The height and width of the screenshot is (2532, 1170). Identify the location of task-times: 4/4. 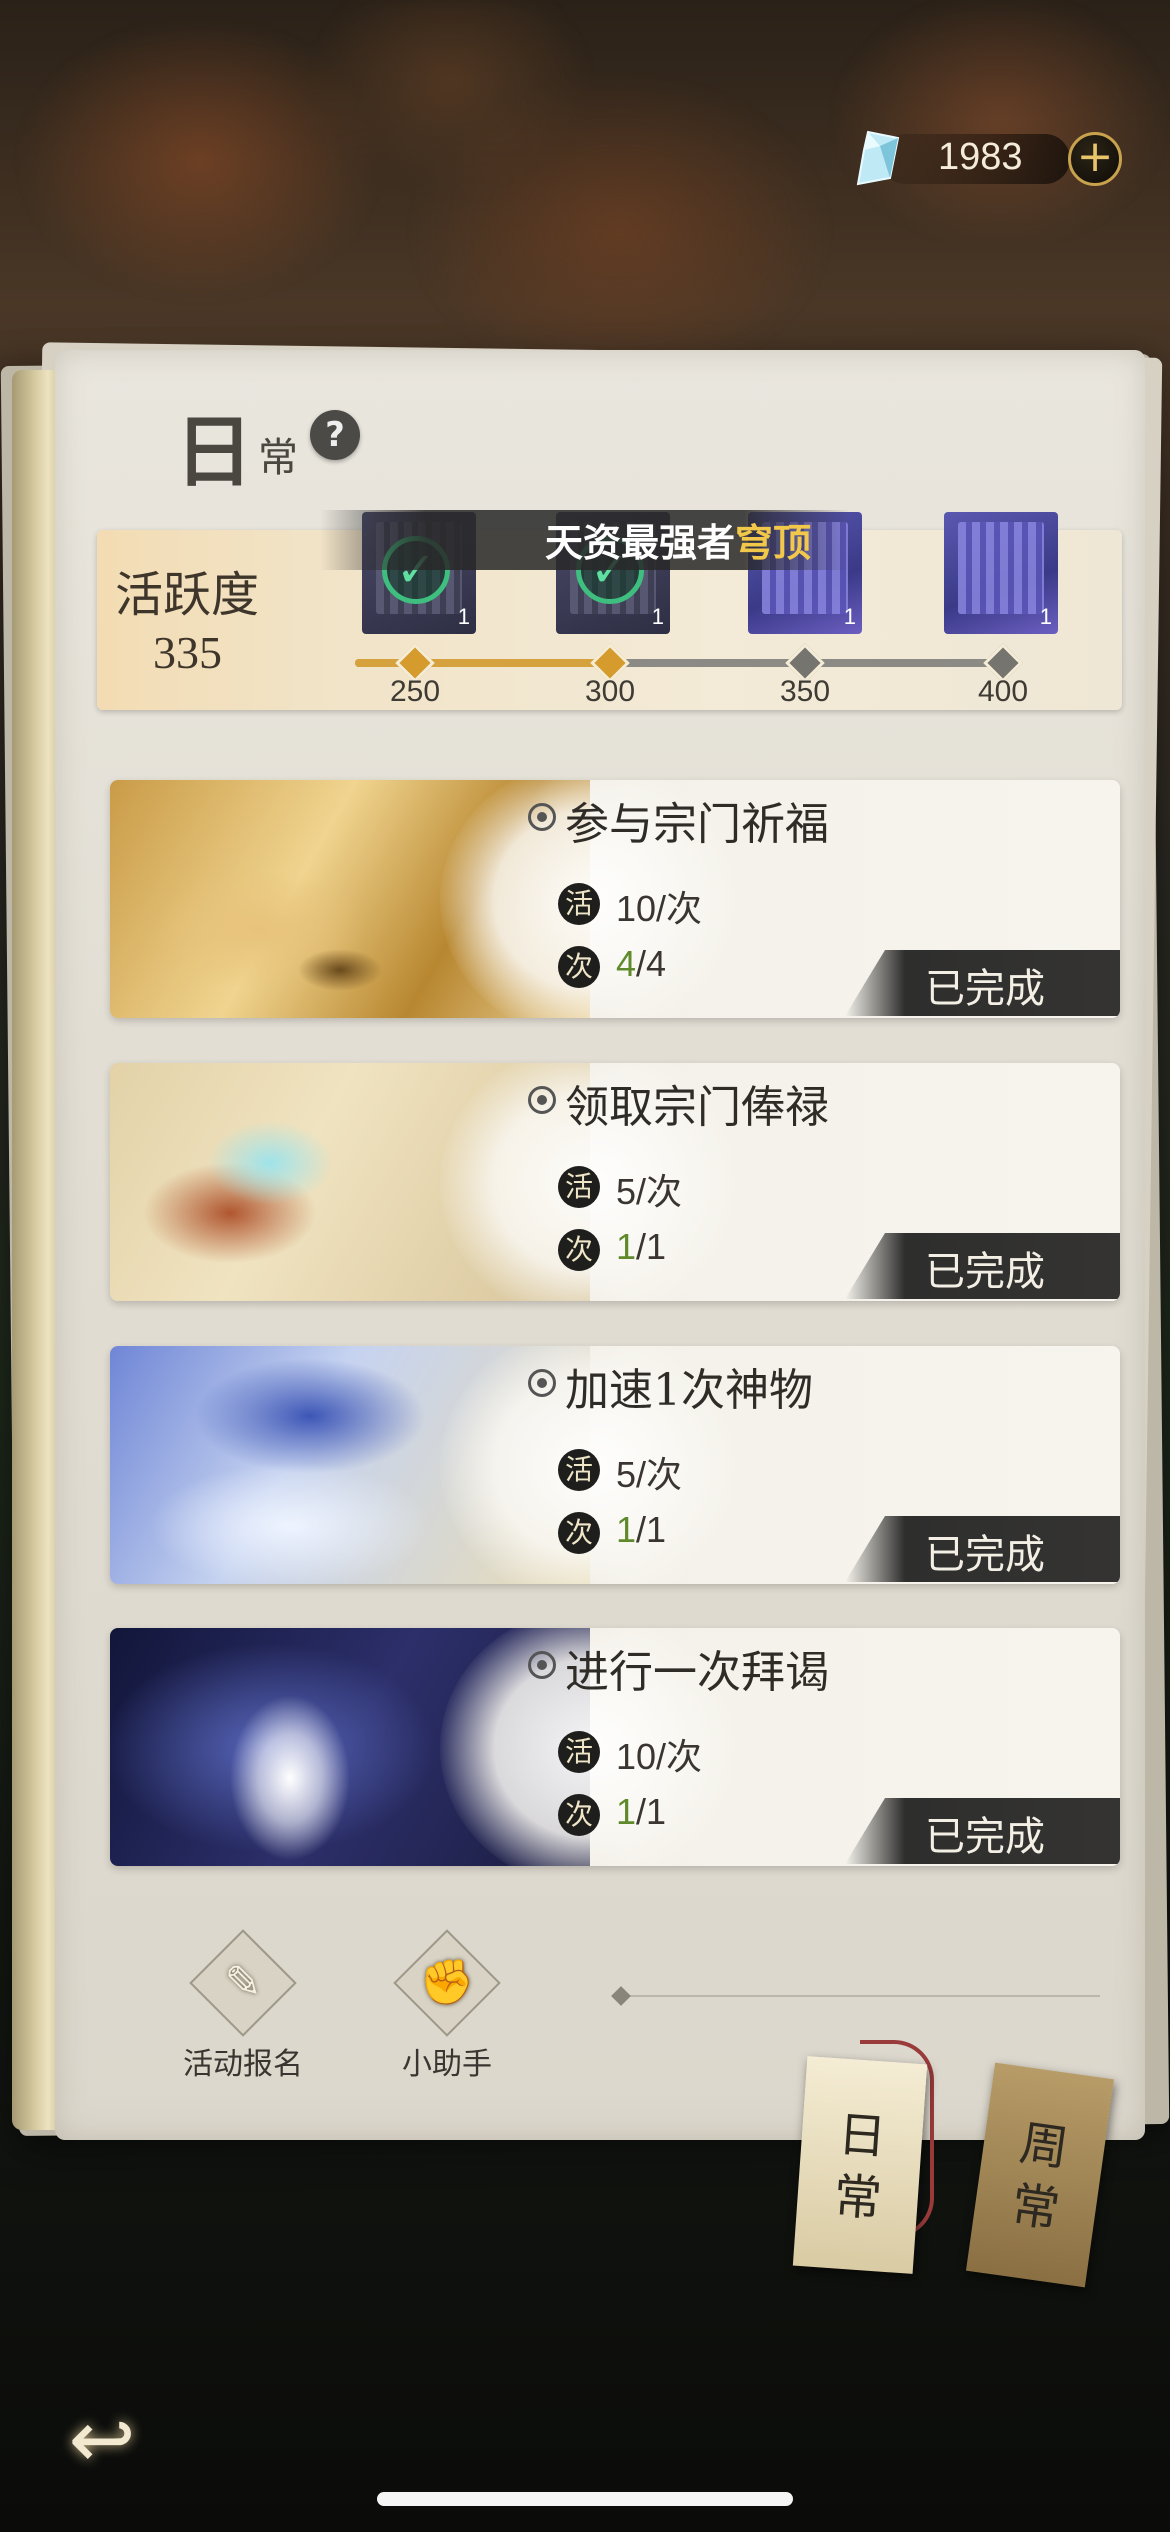
(641, 964).